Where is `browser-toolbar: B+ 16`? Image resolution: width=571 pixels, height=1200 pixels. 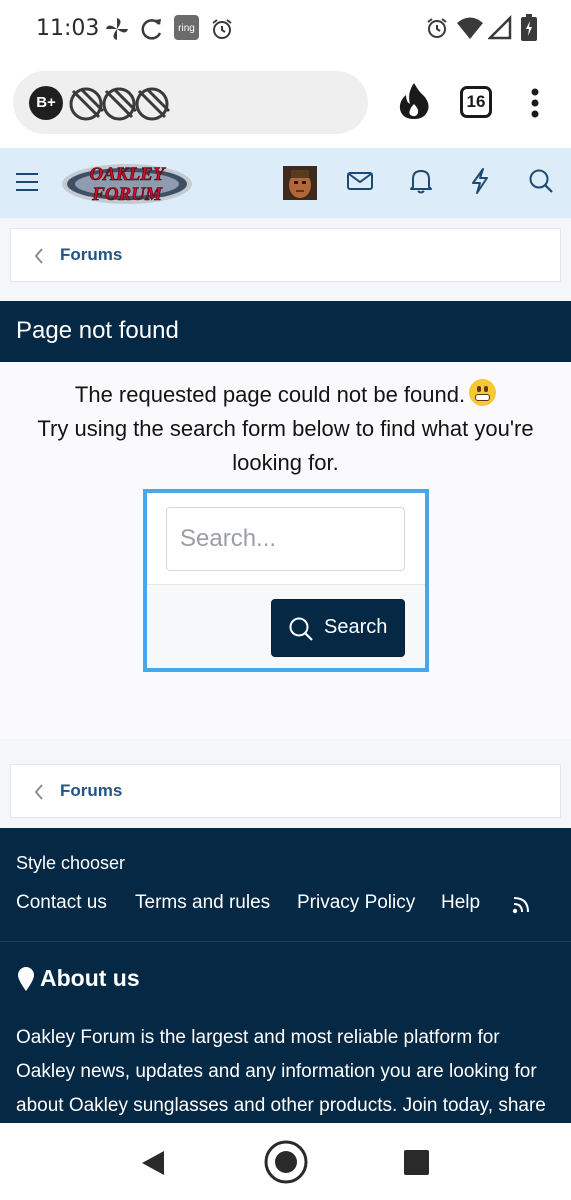 browser-toolbar: B+ 16 is located at coordinates (285, 103).